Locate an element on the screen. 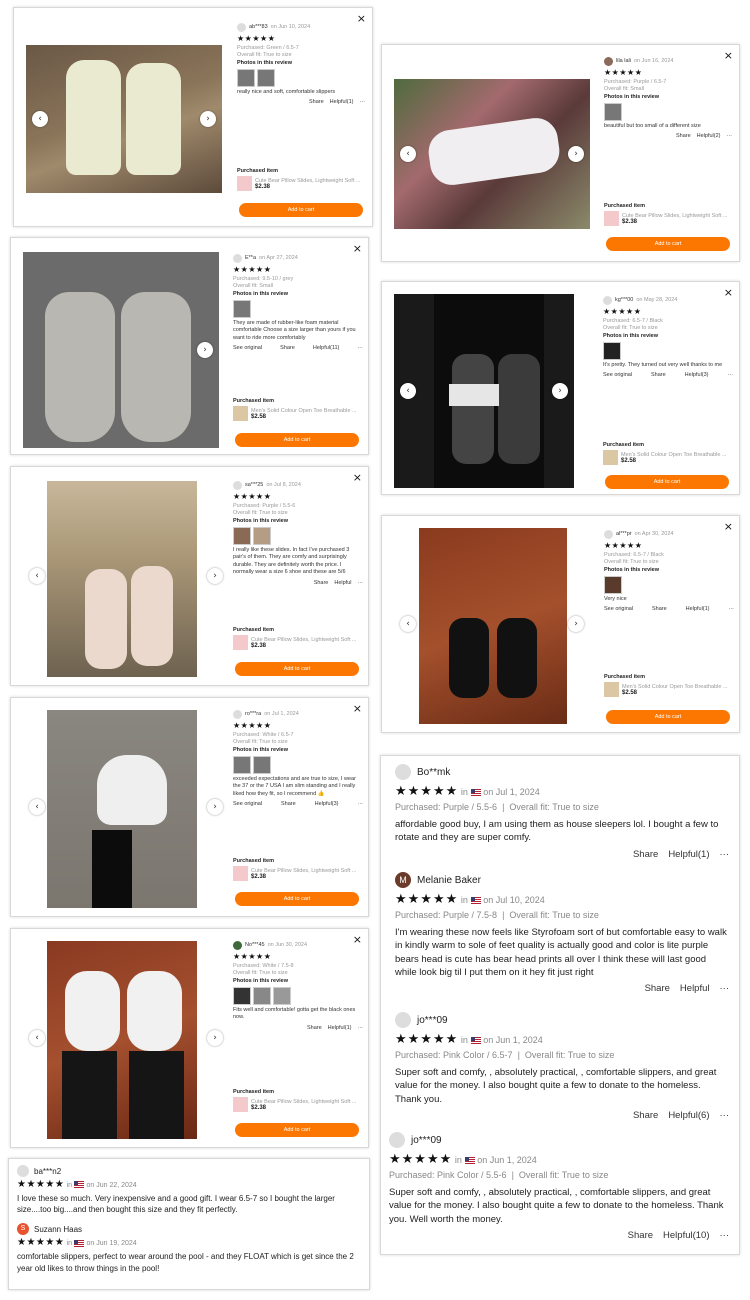 The image size is (750, 1300). purchased-variant: Purchased: 6.5-7 / Black is located at coordinates (634, 554).